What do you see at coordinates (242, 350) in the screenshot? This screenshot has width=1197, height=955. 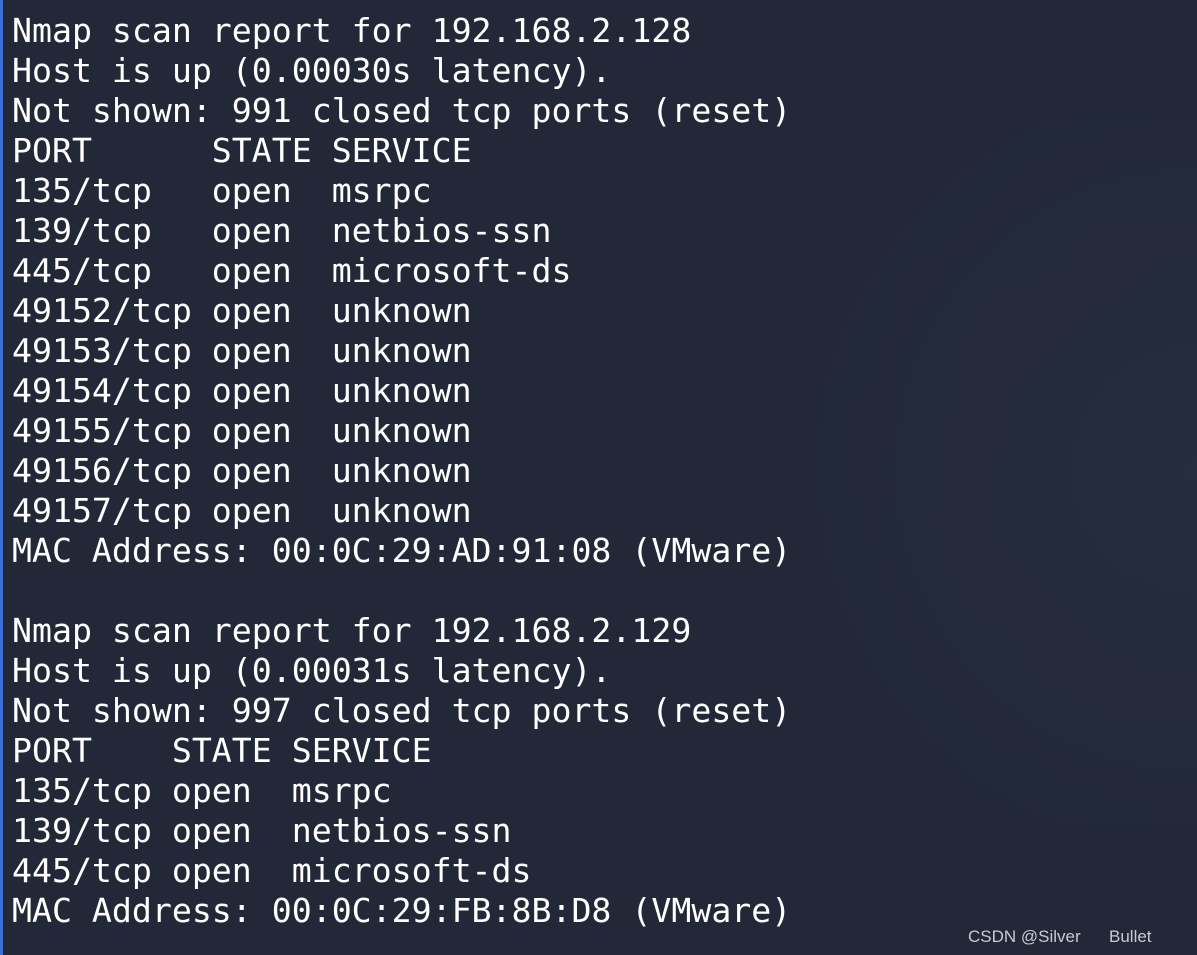 I see `terminal-line: 49153/tcp open unknown` at bounding box center [242, 350].